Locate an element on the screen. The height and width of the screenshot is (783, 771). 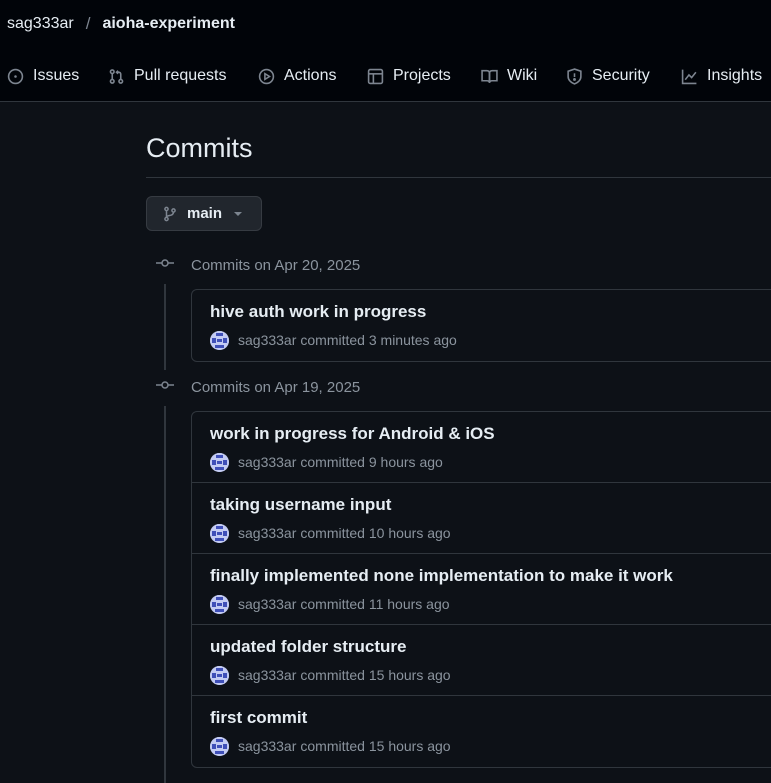
tab-actions: Actions is located at coordinates (297, 76).